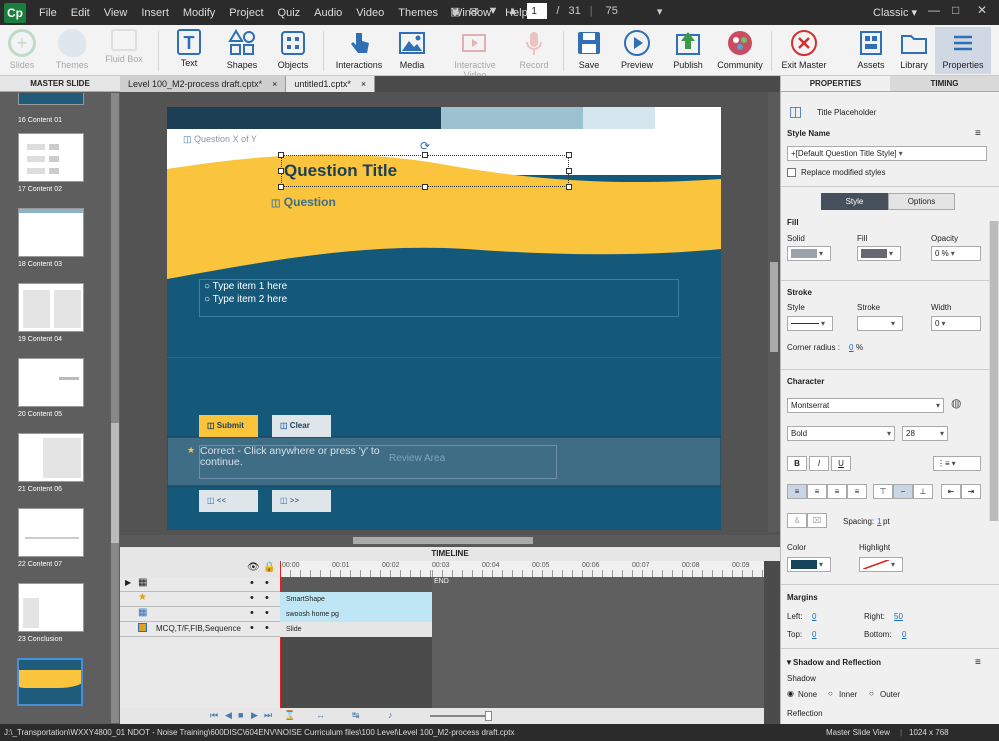 Image resolution: width=999 pixels, height=741 pixels. I want to click on menu-project: Project, so click(246, 13).